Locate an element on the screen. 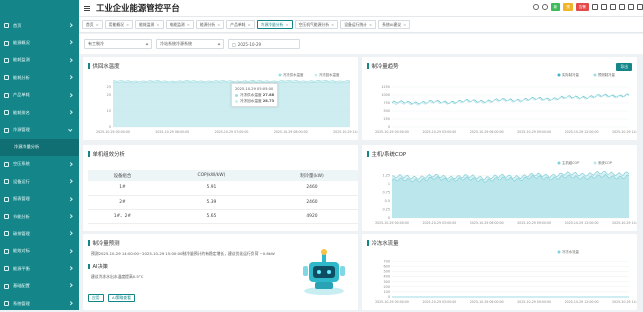 The height and width of the screenshot is (312, 643). tab: 冷源冷量分析 × is located at coordinates (274, 24).